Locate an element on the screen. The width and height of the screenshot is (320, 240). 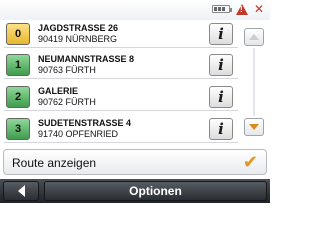
number-badge: 0 is located at coordinates (18, 34).